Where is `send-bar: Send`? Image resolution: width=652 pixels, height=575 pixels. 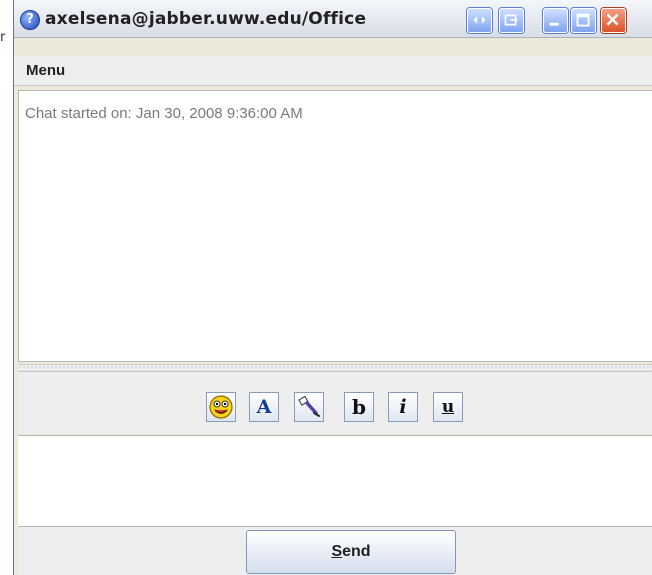 send-bar: Send is located at coordinates (335, 551).